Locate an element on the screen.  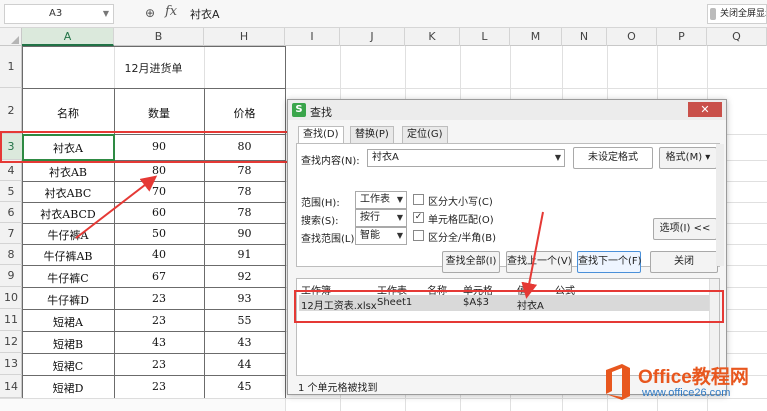
watermark: Office教程网 www.office26.com is located at coordinates (684, 385).